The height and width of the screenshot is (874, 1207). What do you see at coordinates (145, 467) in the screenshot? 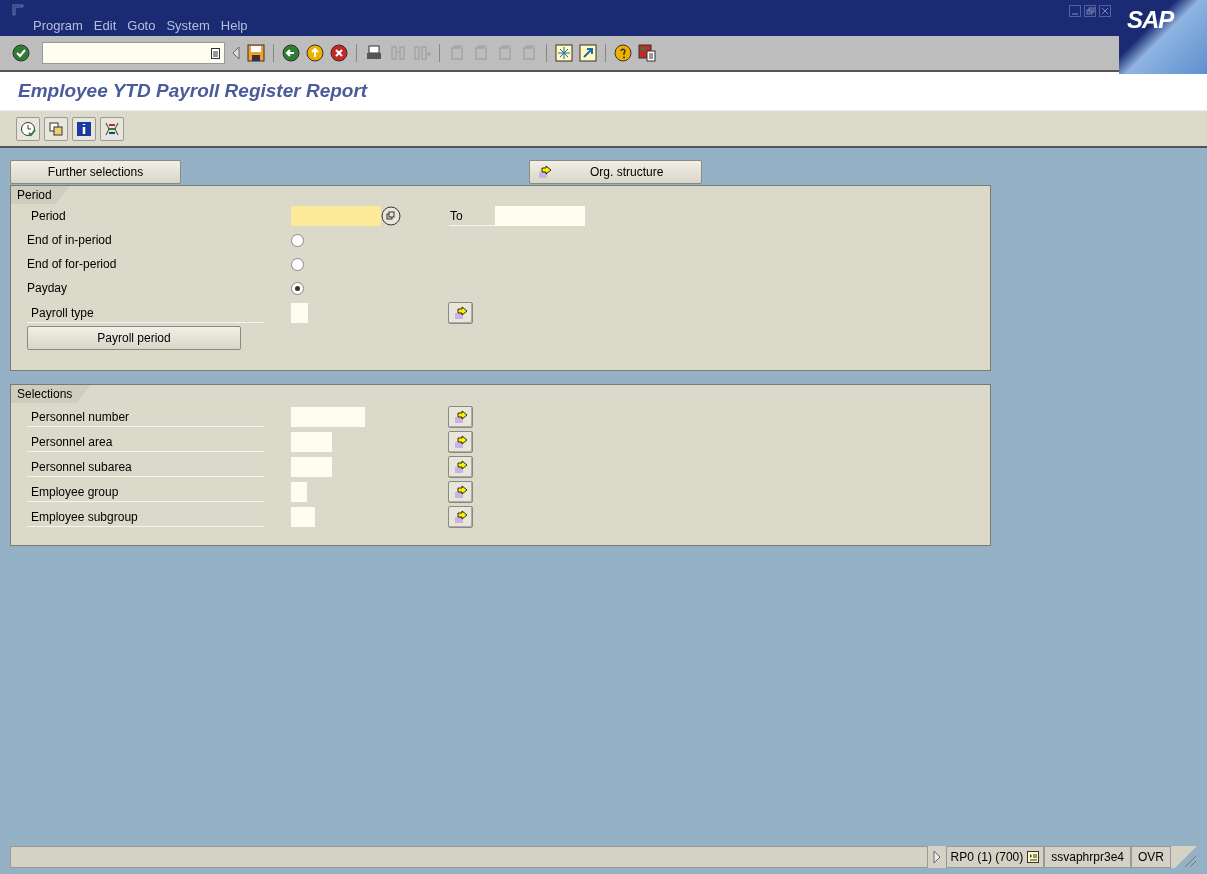
I see `field-label: Personnel subarea` at bounding box center [145, 467].